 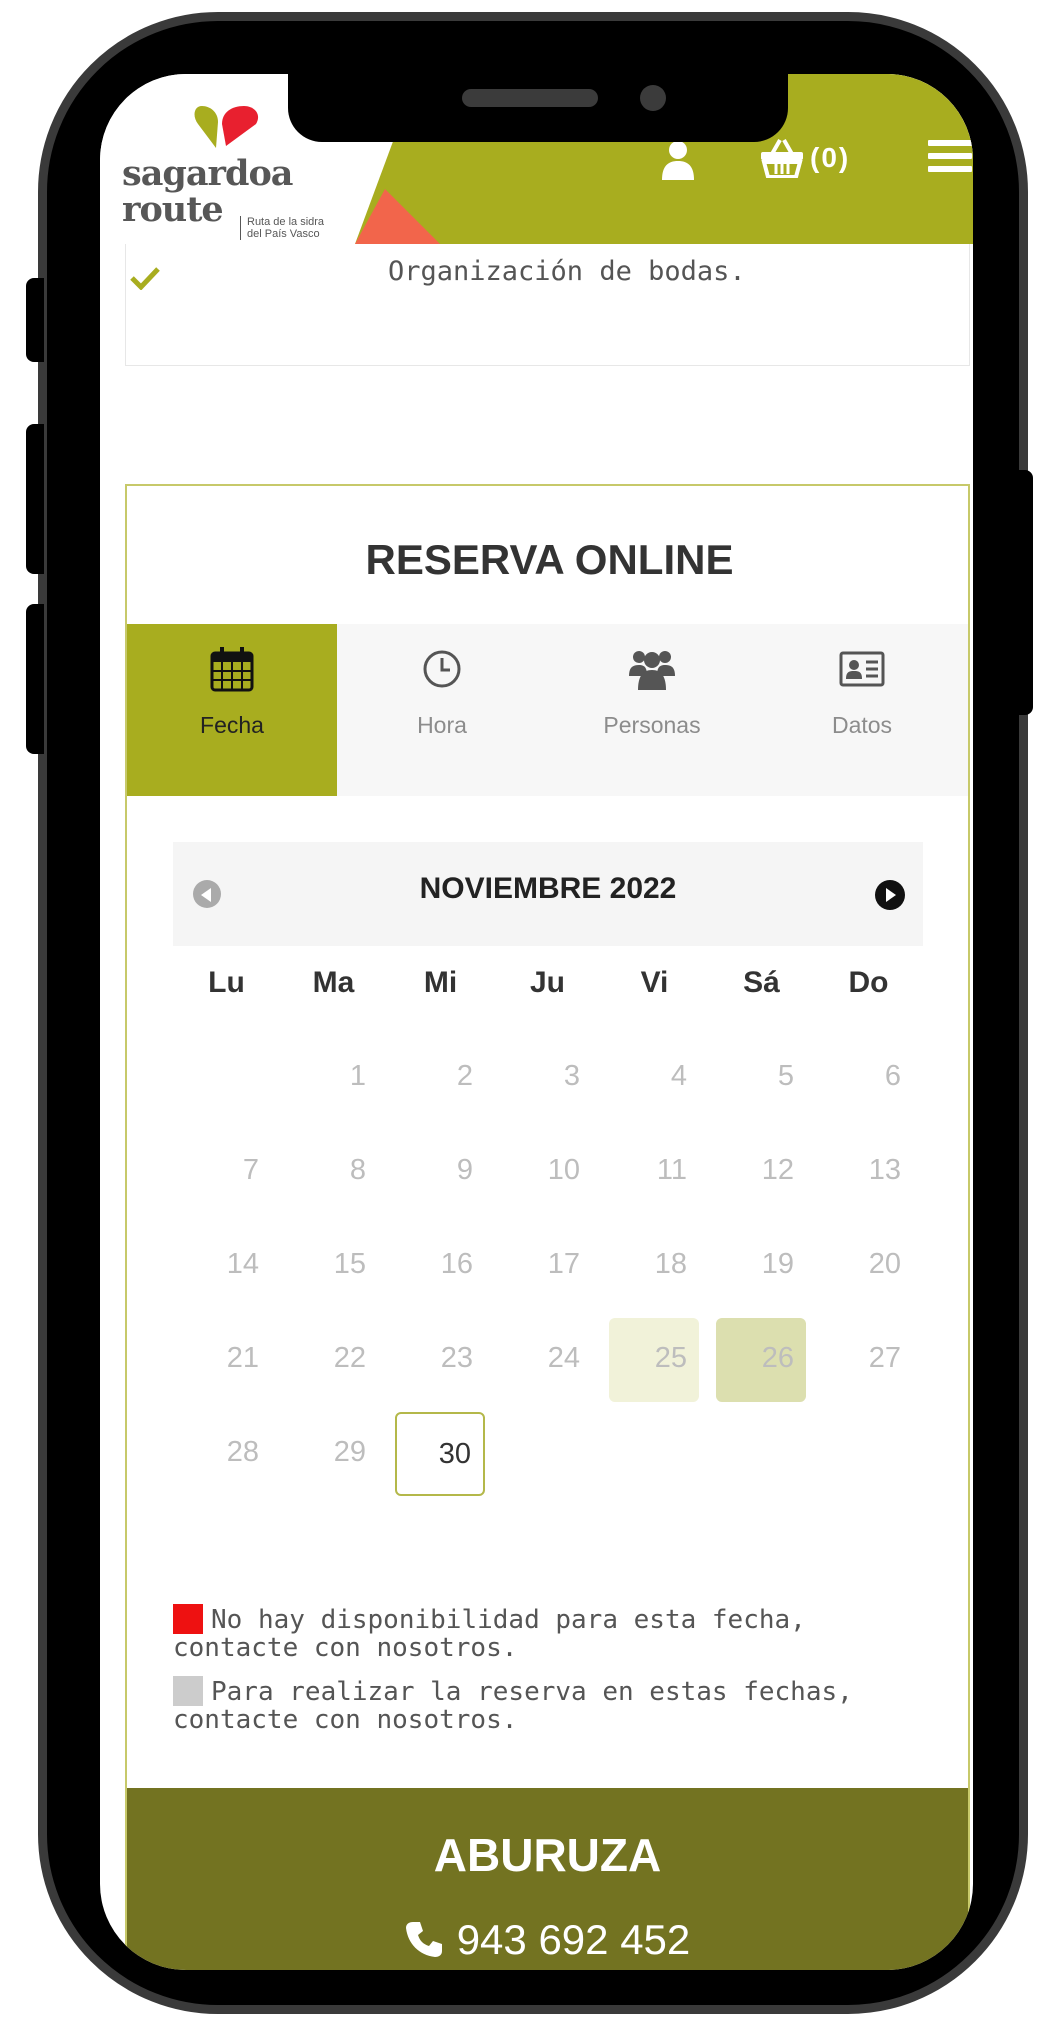 What do you see at coordinates (440, 1360) in the screenshot?
I see `calendar-day: 23` at bounding box center [440, 1360].